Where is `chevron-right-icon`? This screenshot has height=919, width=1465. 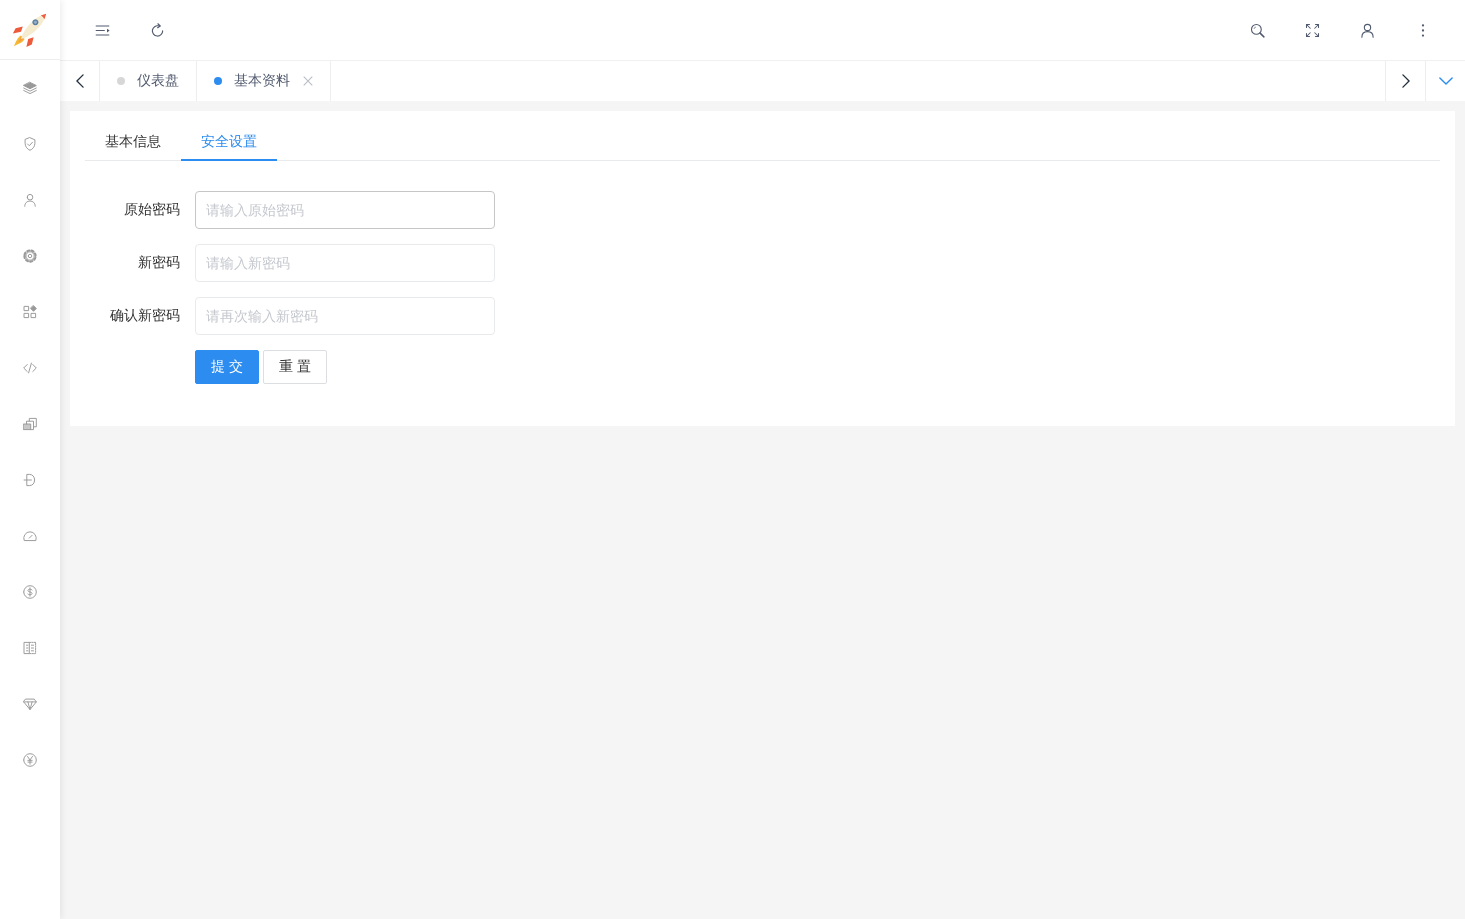
chevron-right-icon is located at coordinates (1405, 81).